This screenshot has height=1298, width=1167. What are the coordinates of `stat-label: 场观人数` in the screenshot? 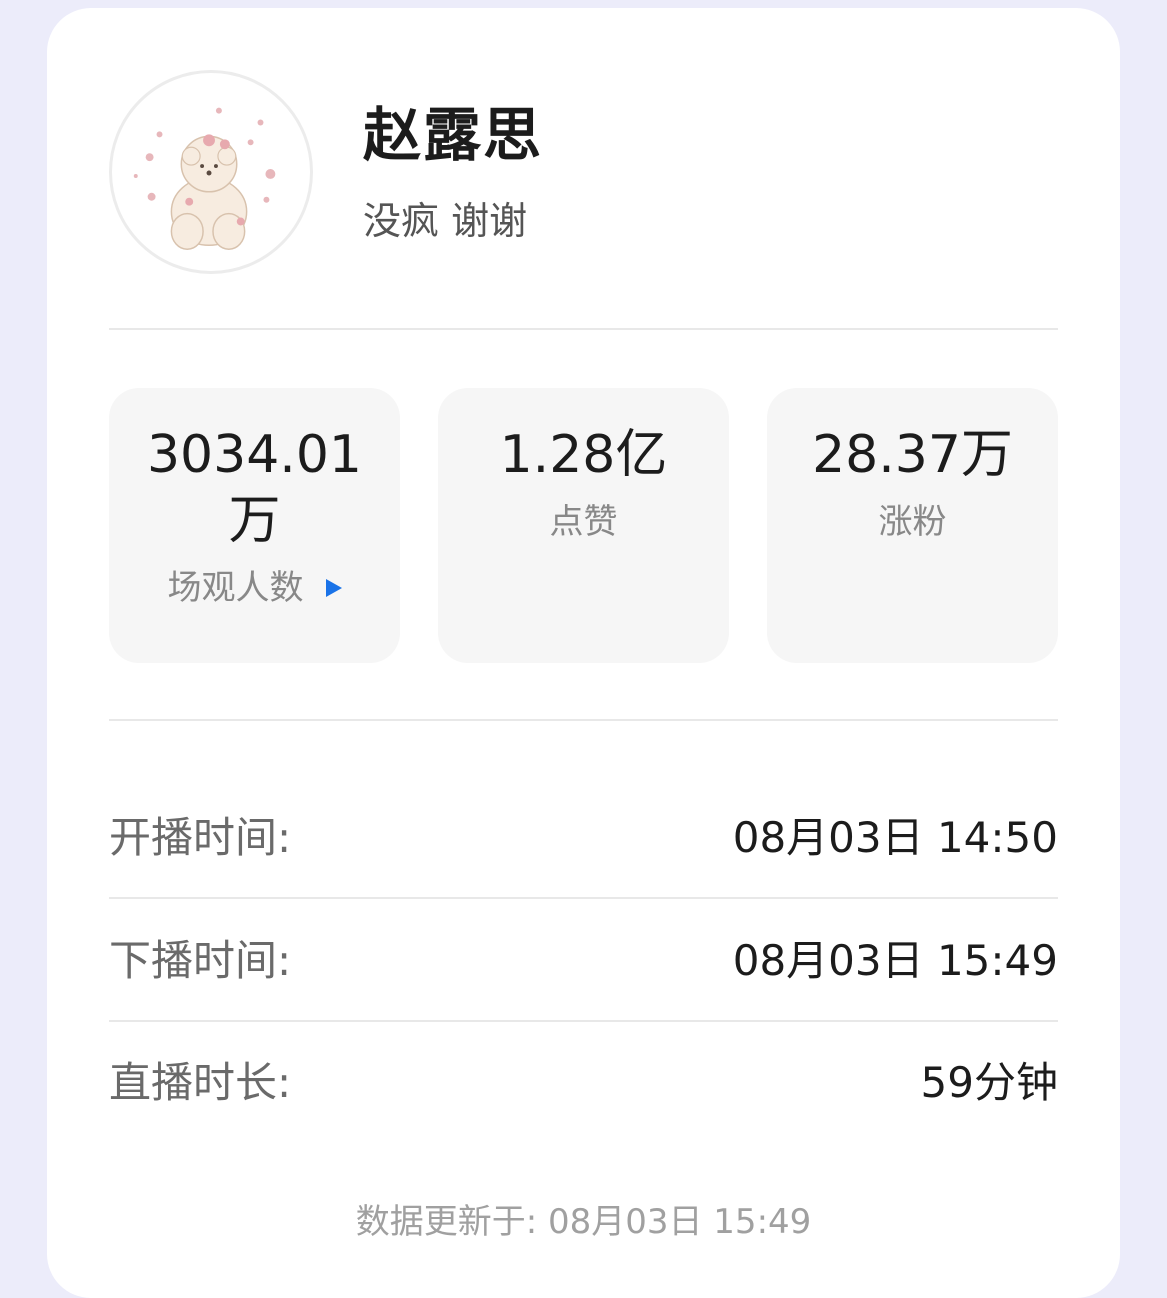 It's located at (254, 588).